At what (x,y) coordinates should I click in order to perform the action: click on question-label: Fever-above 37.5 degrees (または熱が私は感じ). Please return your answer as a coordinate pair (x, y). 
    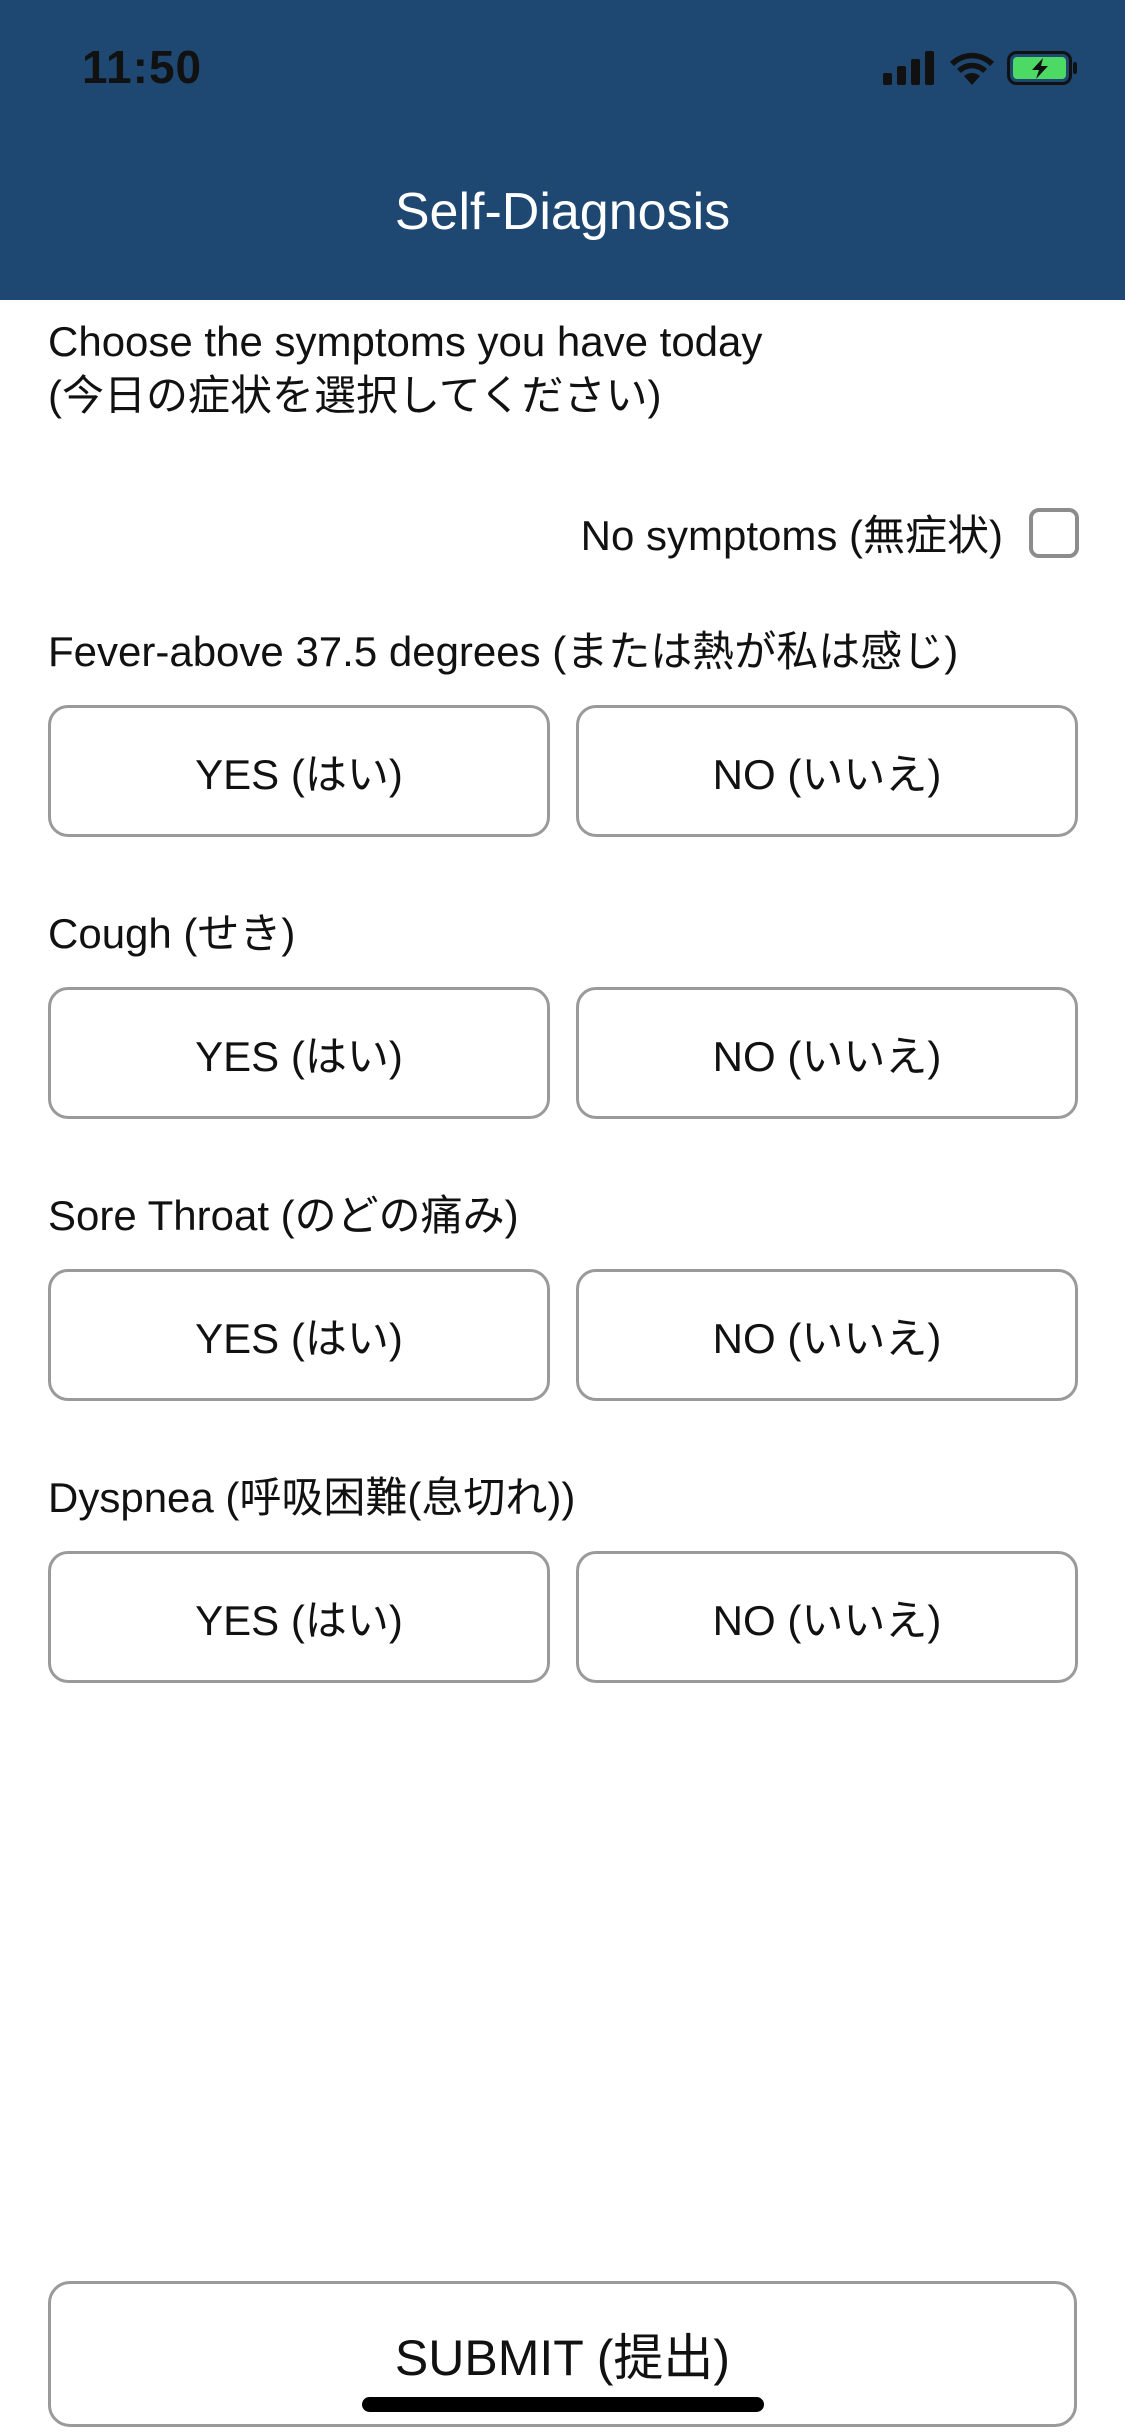
    Looking at the image, I should click on (503, 651).